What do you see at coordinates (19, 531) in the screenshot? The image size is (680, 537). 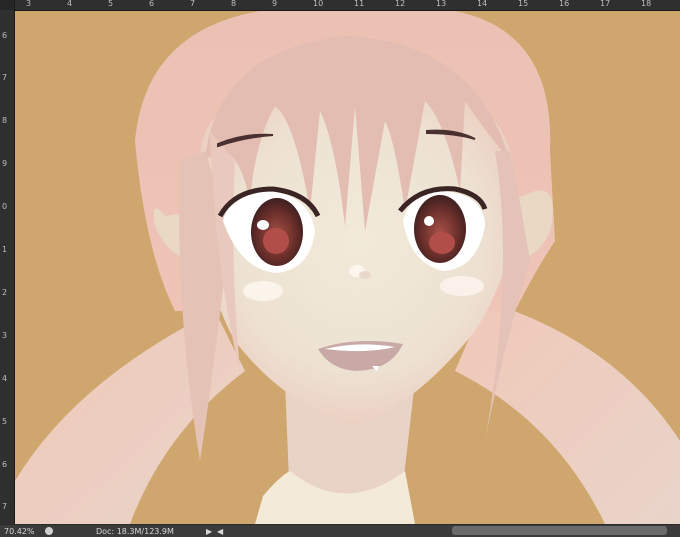 I see `zoom-level: 70.42%` at bounding box center [19, 531].